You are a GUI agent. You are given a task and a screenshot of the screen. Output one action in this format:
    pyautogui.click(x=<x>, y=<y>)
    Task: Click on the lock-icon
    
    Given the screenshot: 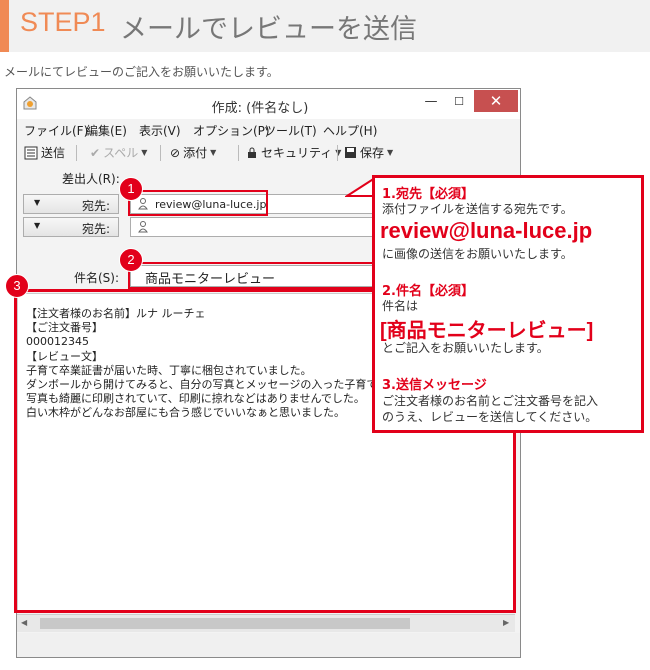 What is the action you would take?
    pyautogui.click(x=252, y=152)
    